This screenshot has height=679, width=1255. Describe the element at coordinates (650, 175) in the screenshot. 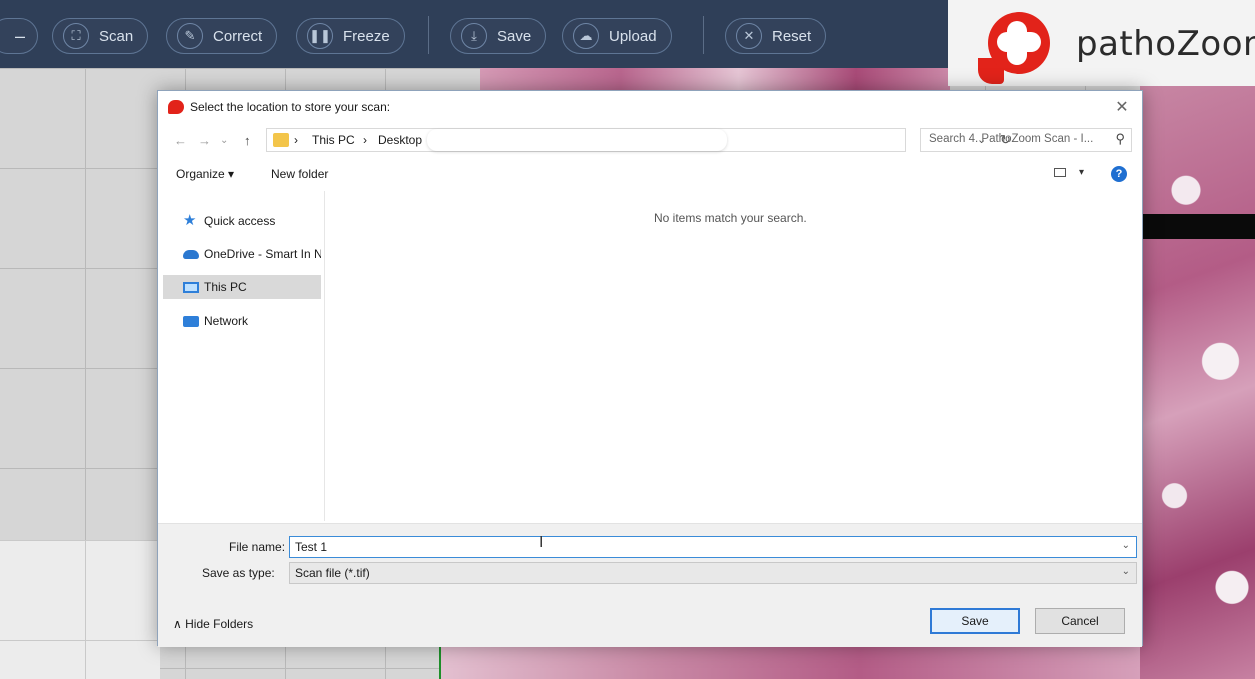

I see `command-bar: Organize ▾ New folder ▾ ?` at that location.